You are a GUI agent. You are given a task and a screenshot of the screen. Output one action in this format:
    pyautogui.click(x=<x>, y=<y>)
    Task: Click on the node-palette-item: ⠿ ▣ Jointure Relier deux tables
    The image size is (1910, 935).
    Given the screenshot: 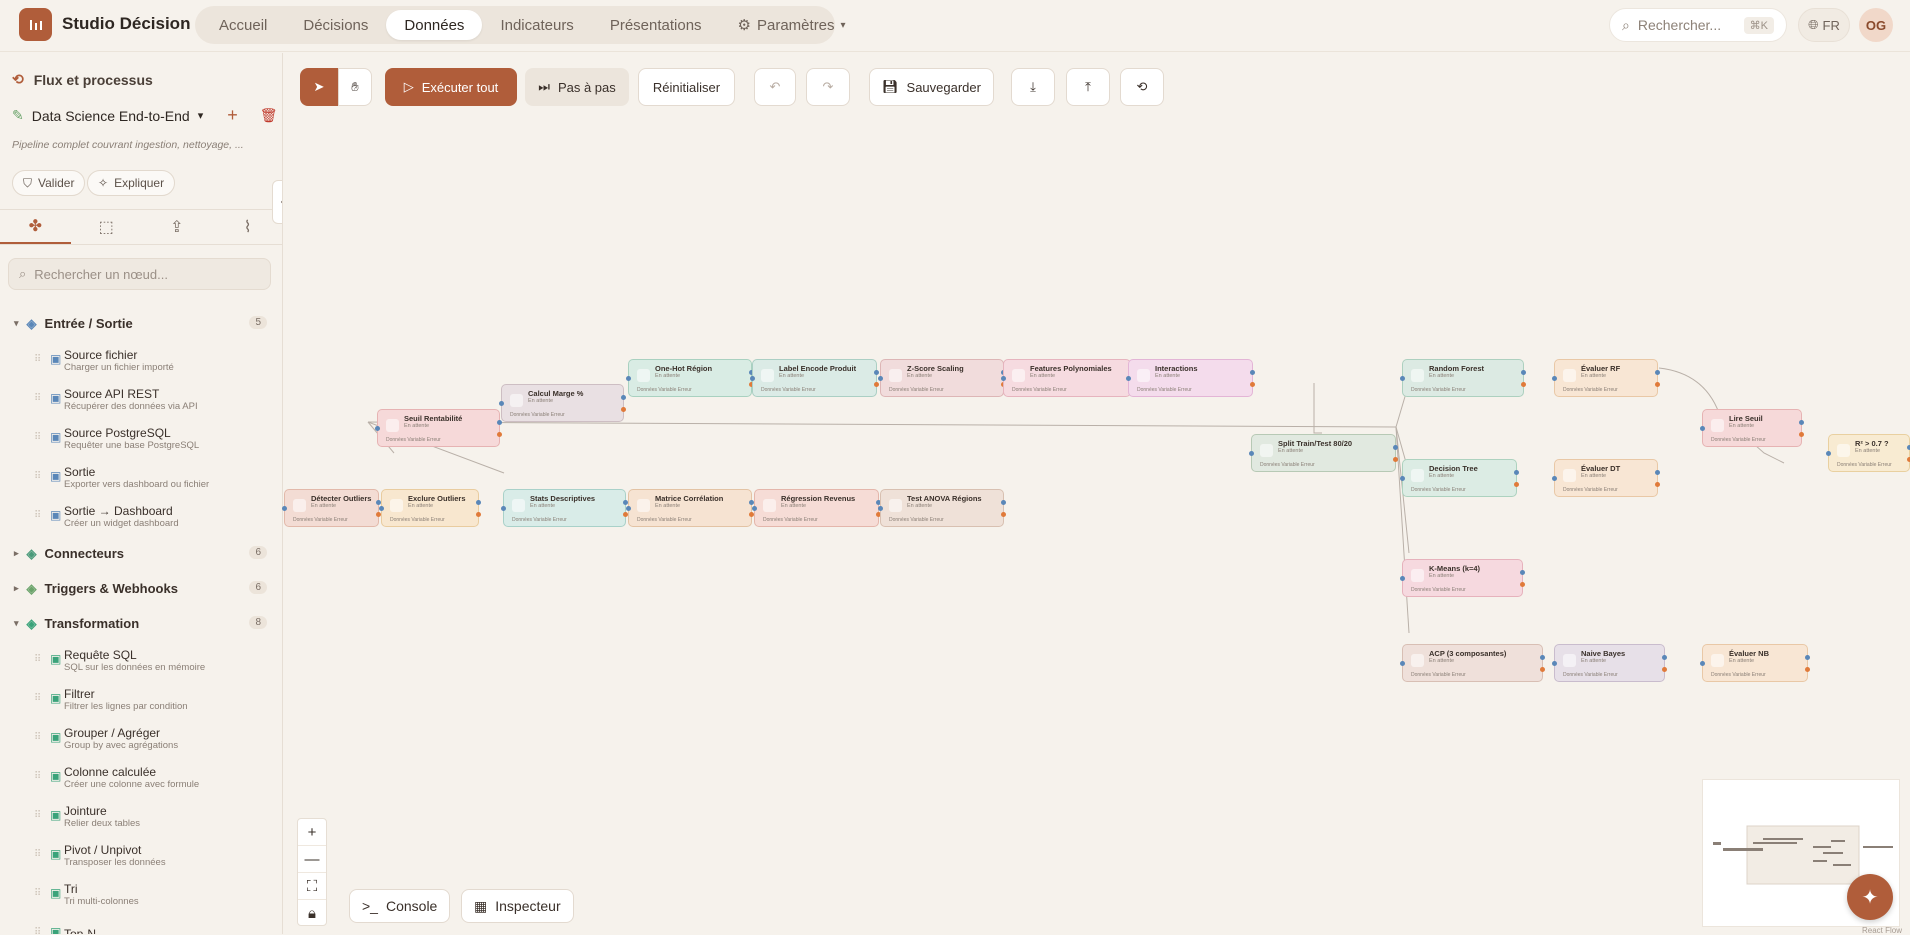 What is the action you would take?
    pyautogui.click(x=141, y=816)
    